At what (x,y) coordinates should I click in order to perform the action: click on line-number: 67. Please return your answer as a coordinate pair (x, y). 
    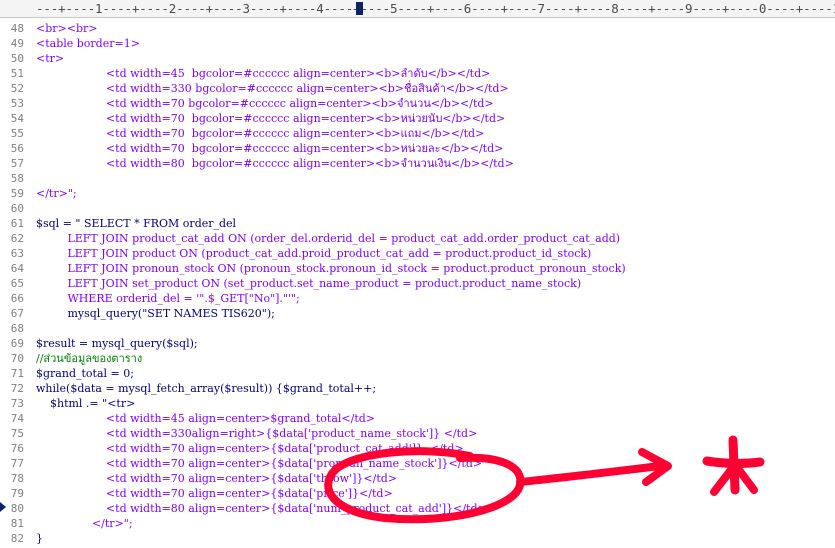
    Looking at the image, I should click on (17, 313).